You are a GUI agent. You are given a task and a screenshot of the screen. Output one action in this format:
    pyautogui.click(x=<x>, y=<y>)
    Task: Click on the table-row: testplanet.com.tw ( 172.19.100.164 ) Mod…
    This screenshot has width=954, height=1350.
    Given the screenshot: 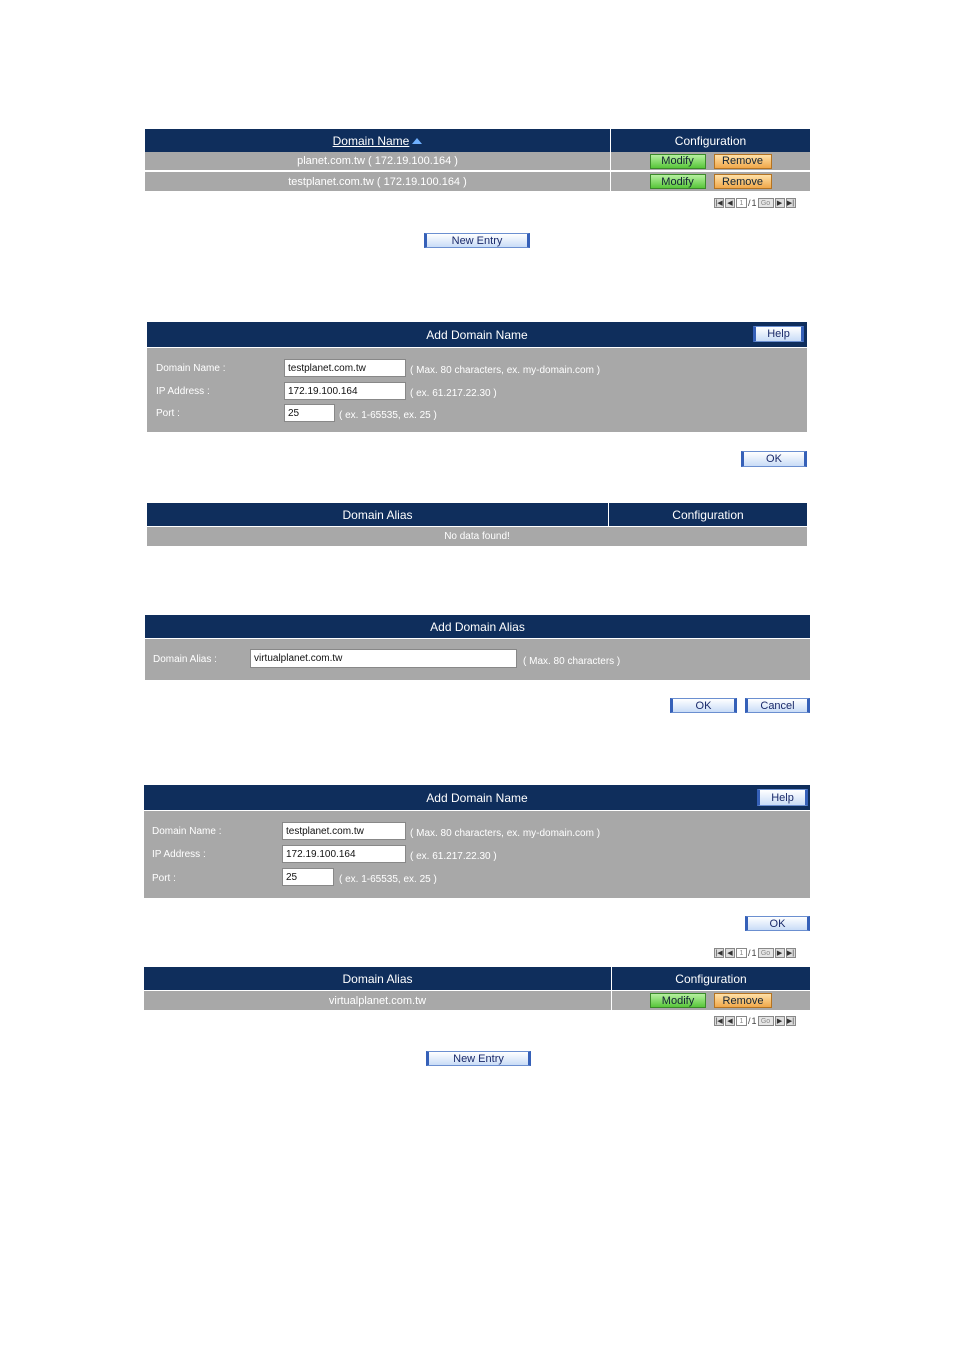 What is the action you would take?
    pyautogui.click(x=477, y=181)
    